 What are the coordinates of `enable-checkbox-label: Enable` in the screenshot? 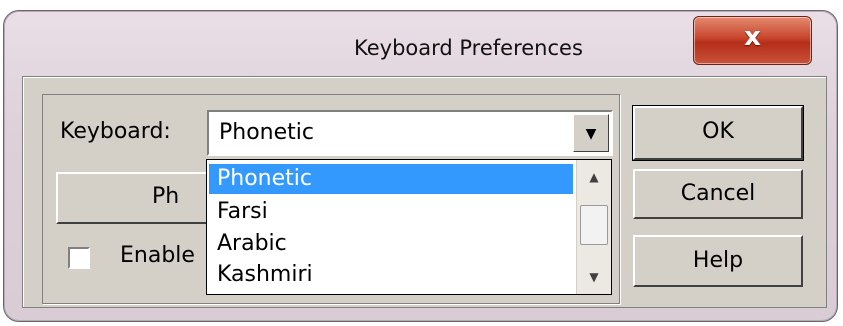 It's located at (157, 255).